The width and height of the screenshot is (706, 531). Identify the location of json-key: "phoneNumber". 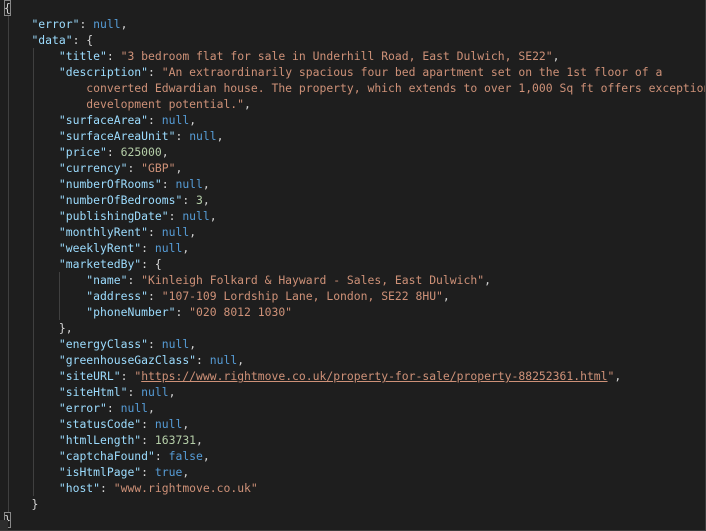
(131, 312).